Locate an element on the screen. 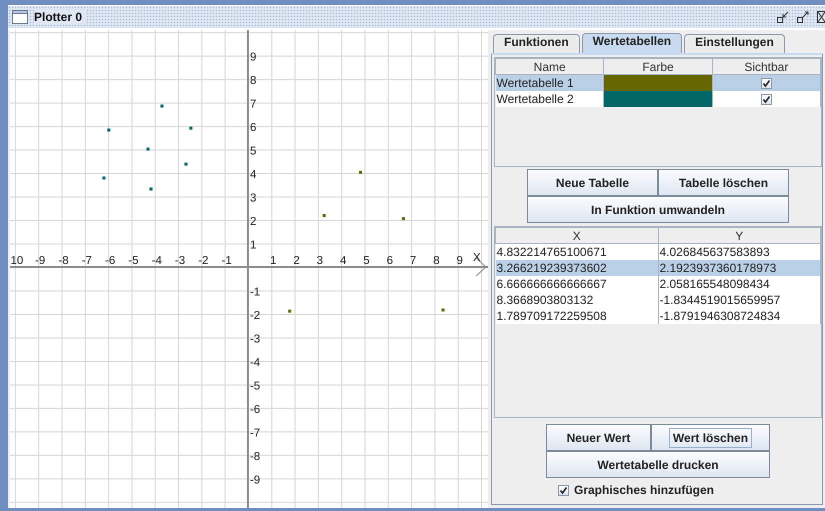 The height and width of the screenshot is (511, 825). close-icon is located at coordinates (820, 17).